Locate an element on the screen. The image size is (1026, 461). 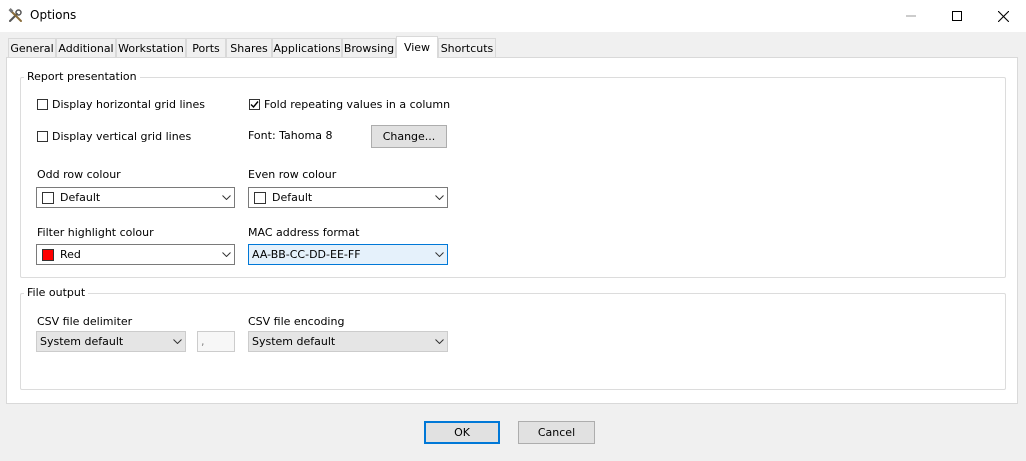
even-row-colour-select: Default is located at coordinates (348, 197).